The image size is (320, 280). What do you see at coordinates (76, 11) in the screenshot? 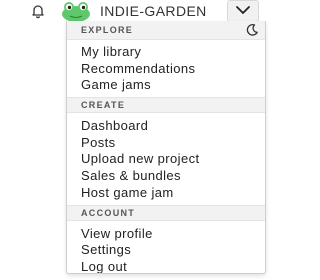
I see `user-avatar` at bounding box center [76, 11].